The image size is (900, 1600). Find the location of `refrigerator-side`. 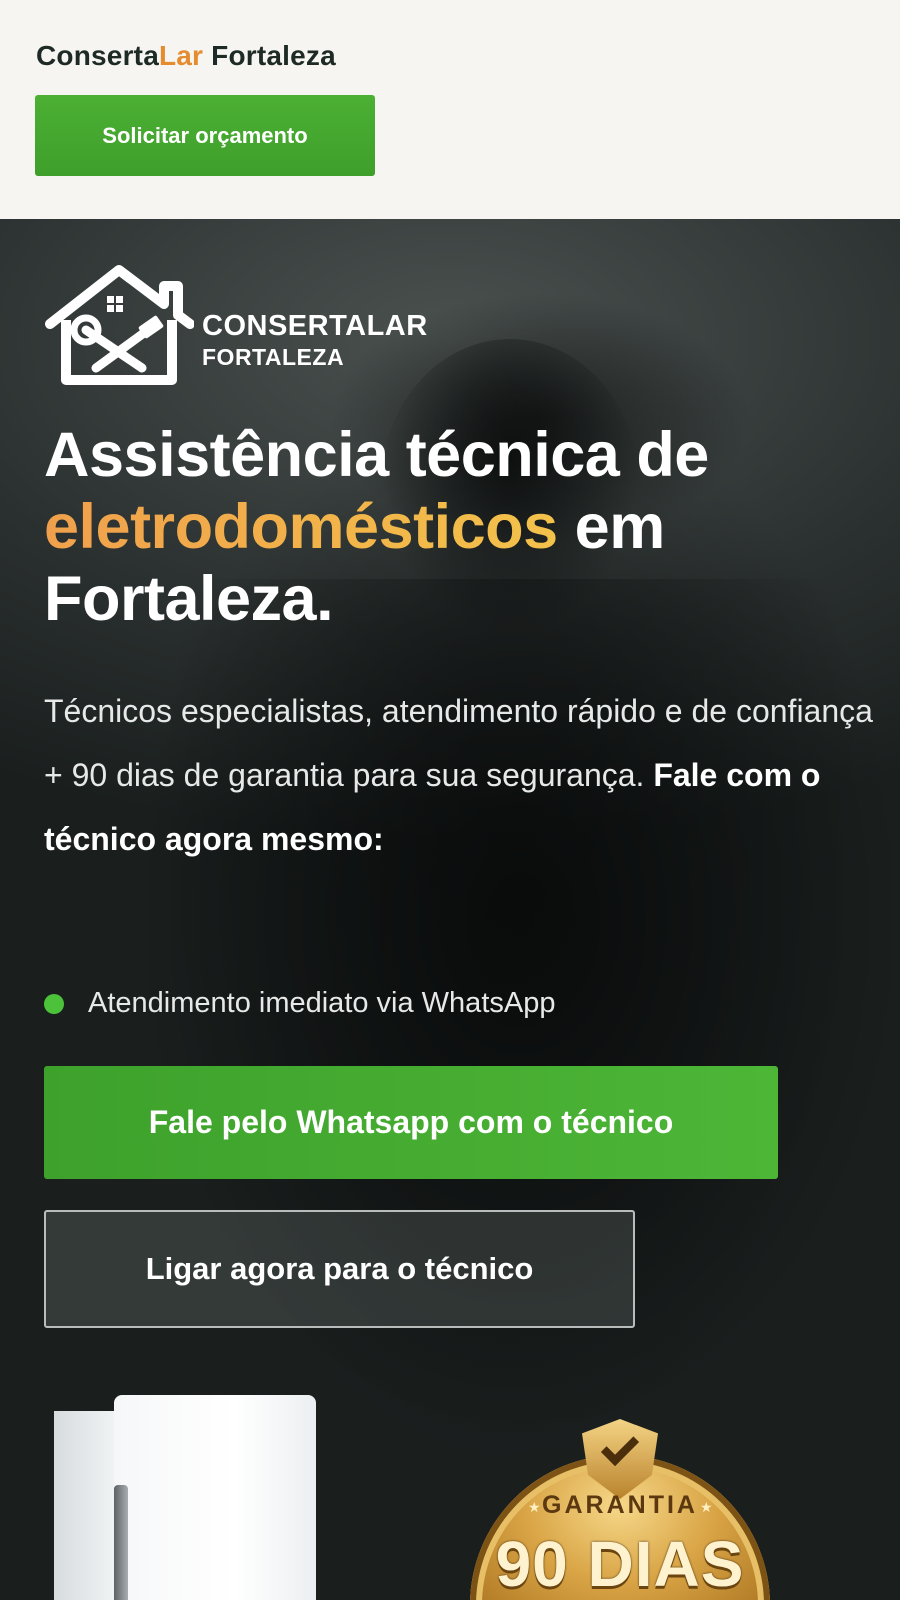

refrigerator-side is located at coordinates (85, 1505).